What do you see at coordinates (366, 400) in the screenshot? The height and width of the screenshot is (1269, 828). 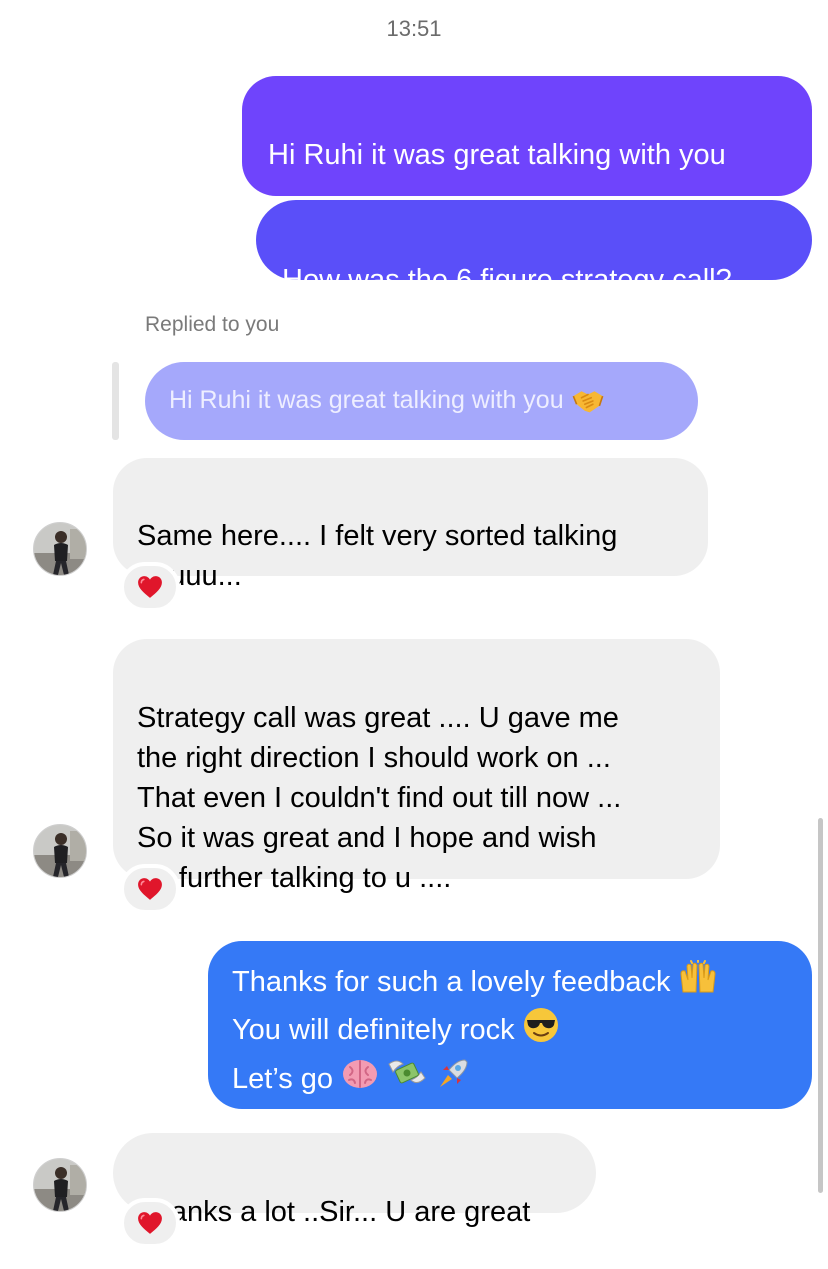 I see `quoted-text: Hi Ruhi it was great talking with you` at bounding box center [366, 400].